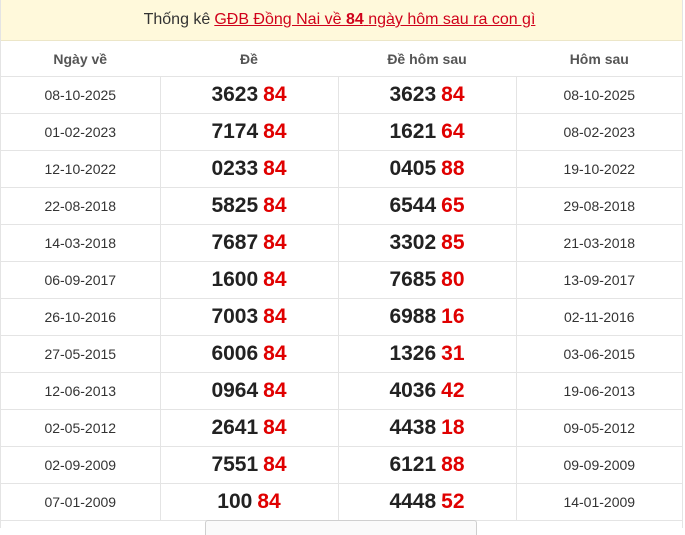  Describe the element at coordinates (452, 19) in the screenshot. I see `title-link-after: ngày hôm sau ra con gì` at that location.